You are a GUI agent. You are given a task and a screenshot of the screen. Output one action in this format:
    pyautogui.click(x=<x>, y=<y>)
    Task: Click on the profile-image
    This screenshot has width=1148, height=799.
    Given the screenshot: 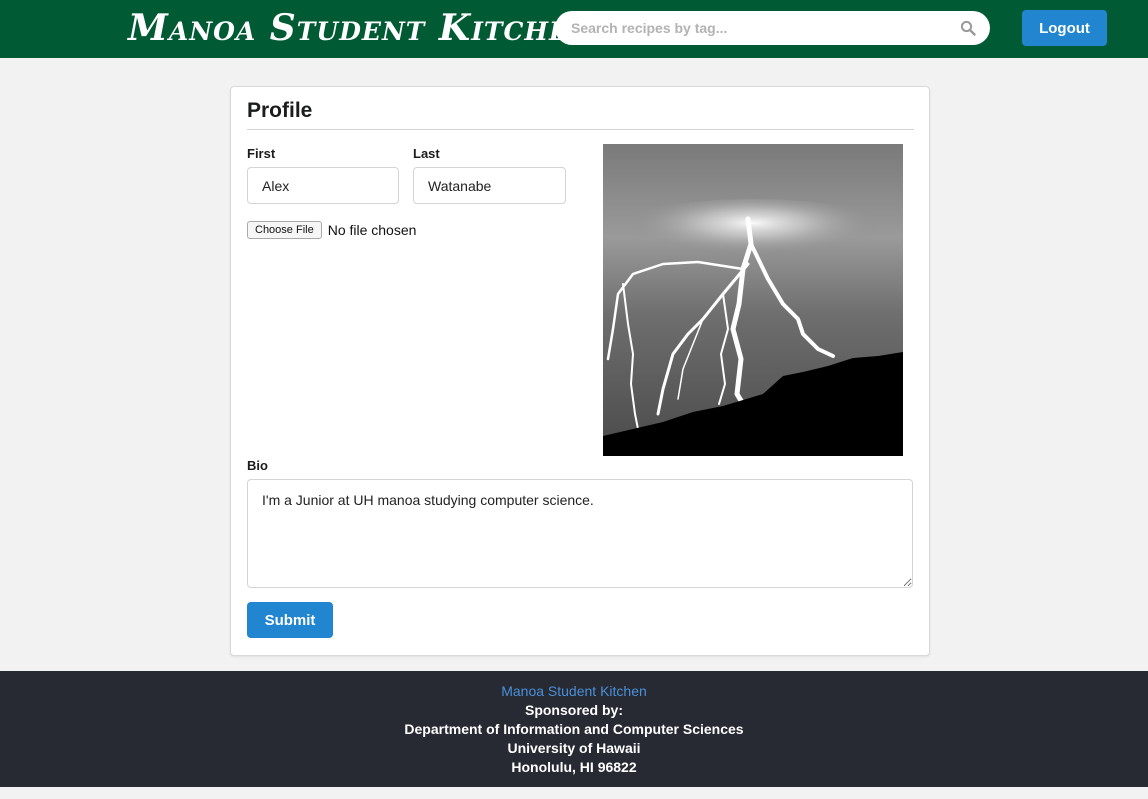 What is the action you would take?
    pyautogui.click(x=753, y=300)
    